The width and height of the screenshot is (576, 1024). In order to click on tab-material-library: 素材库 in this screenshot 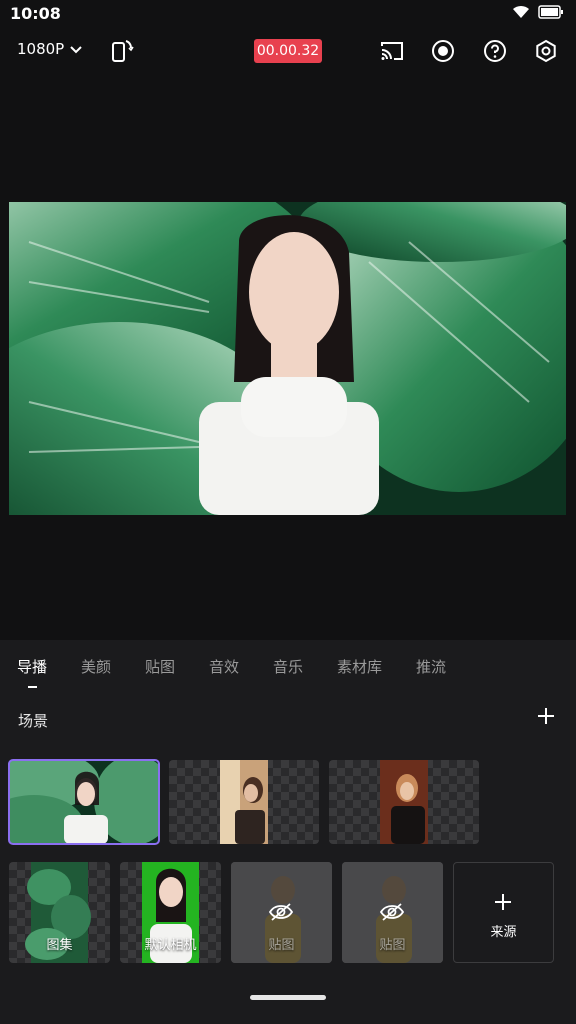, I will do `click(359, 666)`.